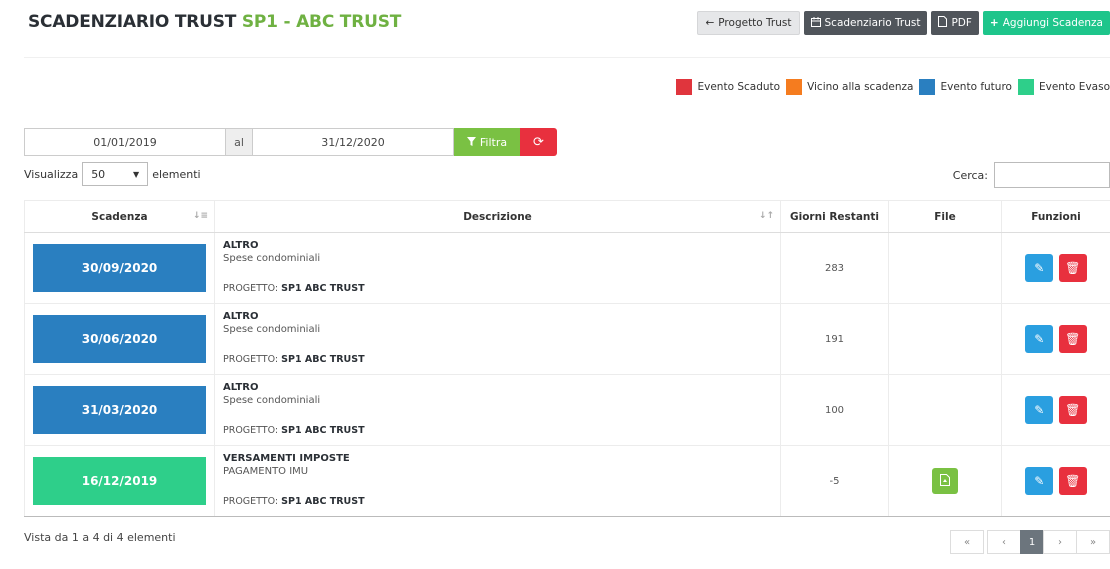 This screenshot has height=569, width=1110. What do you see at coordinates (748, 23) in the screenshot?
I see `progetto-trust-button: ← Progetto Trust` at bounding box center [748, 23].